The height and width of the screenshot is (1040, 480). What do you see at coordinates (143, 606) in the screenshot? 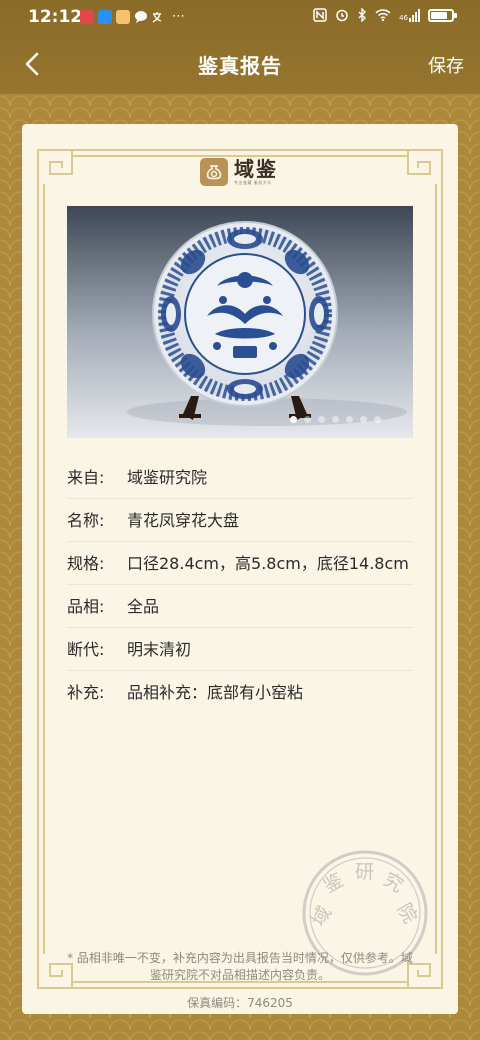
I see `detail-value: 全品` at bounding box center [143, 606].